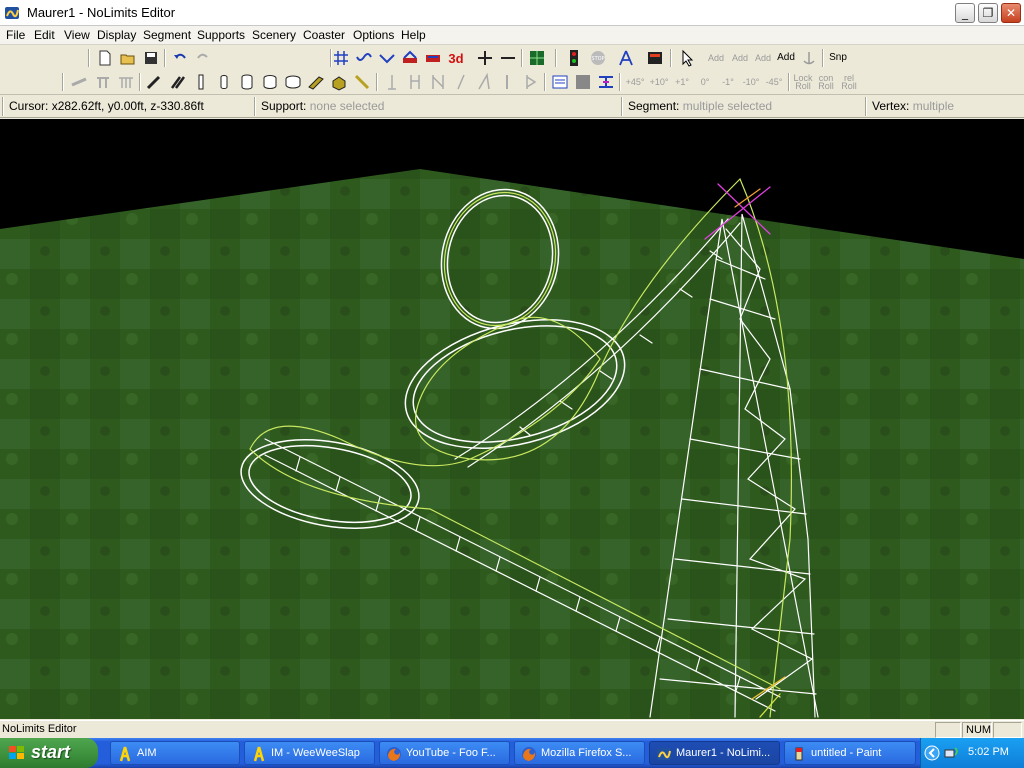  Describe the element at coordinates (763, 58) in the screenshot. I see `add-button-3: Add` at that location.